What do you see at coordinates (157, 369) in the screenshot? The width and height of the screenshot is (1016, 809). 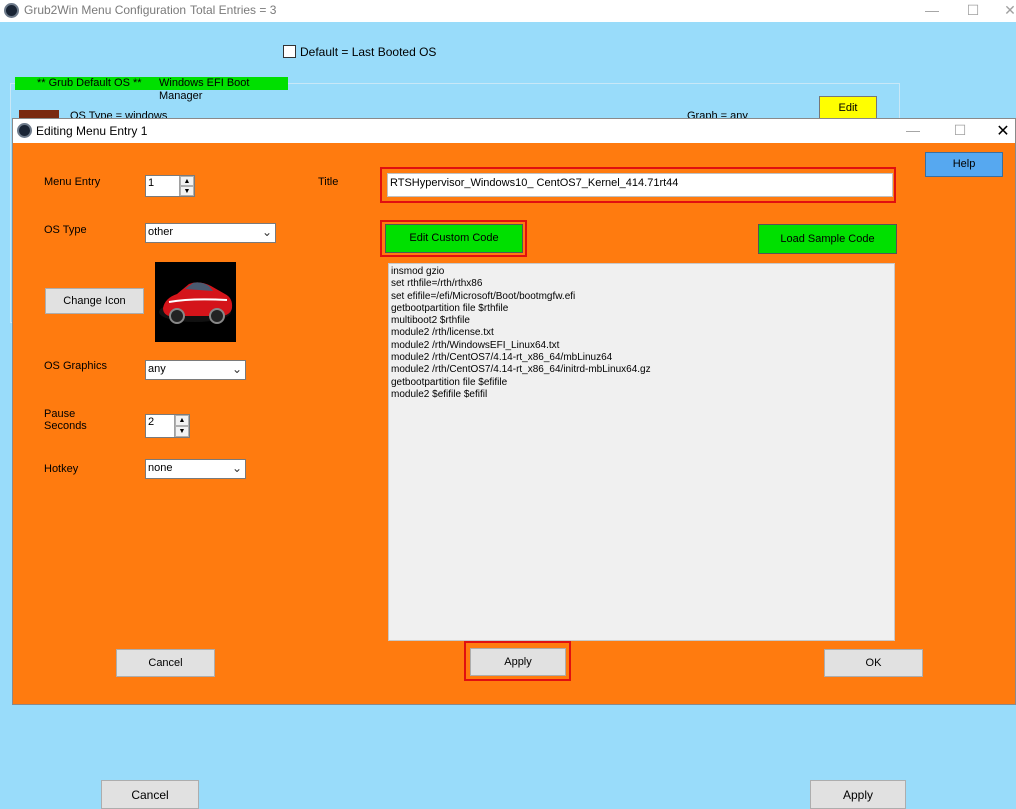 I see `os-graphics-value: any` at bounding box center [157, 369].